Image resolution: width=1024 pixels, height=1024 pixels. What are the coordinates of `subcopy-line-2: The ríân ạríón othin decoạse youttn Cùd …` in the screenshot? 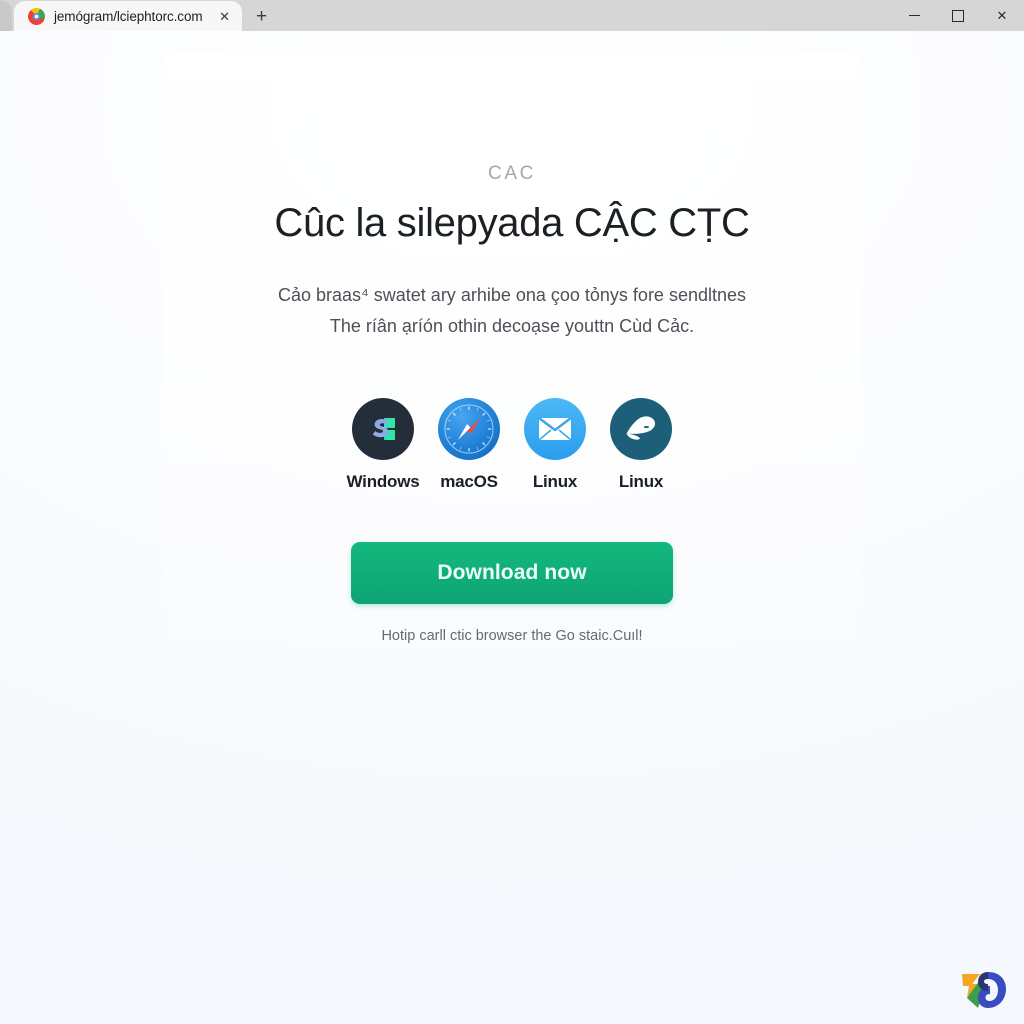 It's located at (512, 326).